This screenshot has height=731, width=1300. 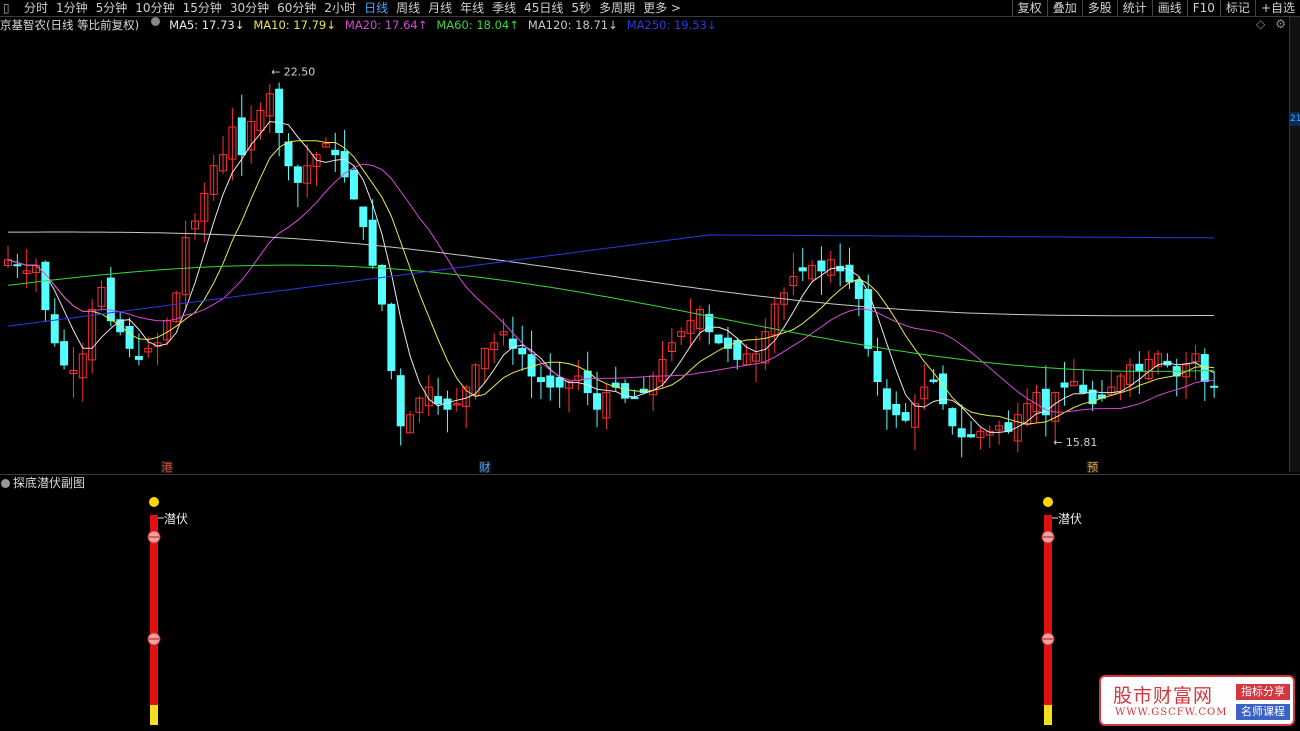 What do you see at coordinates (581, 8) in the screenshot?
I see `period-tab: 5秒` at bounding box center [581, 8].